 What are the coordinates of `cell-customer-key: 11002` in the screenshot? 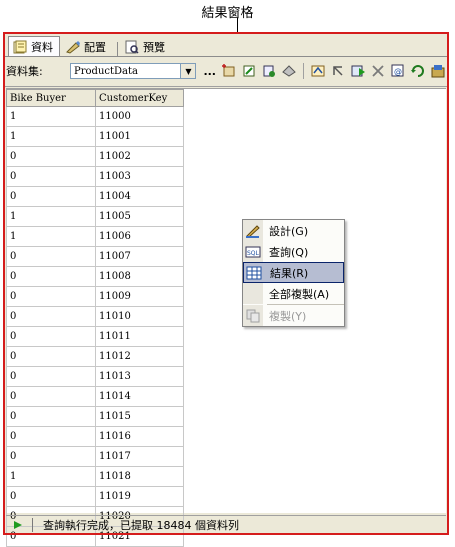 It's located at (139, 156).